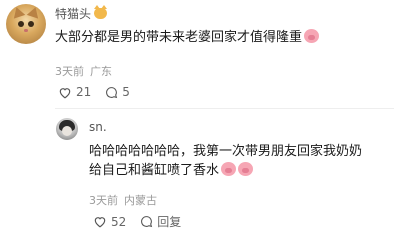  What do you see at coordinates (179, 37) in the screenshot?
I see `comment-body: 大部分都是男的带未来老婆回家才值得隆重` at bounding box center [179, 37].